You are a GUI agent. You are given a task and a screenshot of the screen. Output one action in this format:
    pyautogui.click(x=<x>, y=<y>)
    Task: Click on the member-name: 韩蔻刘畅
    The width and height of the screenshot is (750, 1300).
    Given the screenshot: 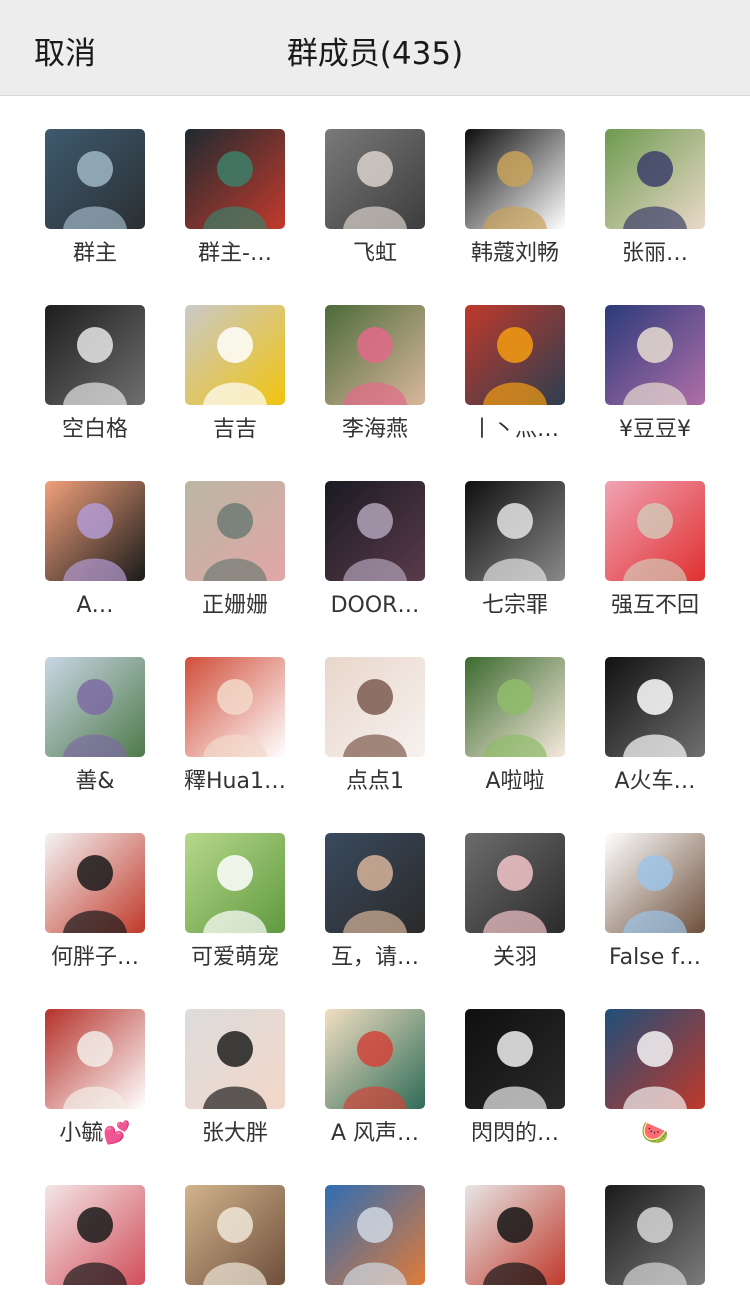 What is the action you would take?
    pyautogui.click(x=514, y=253)
    